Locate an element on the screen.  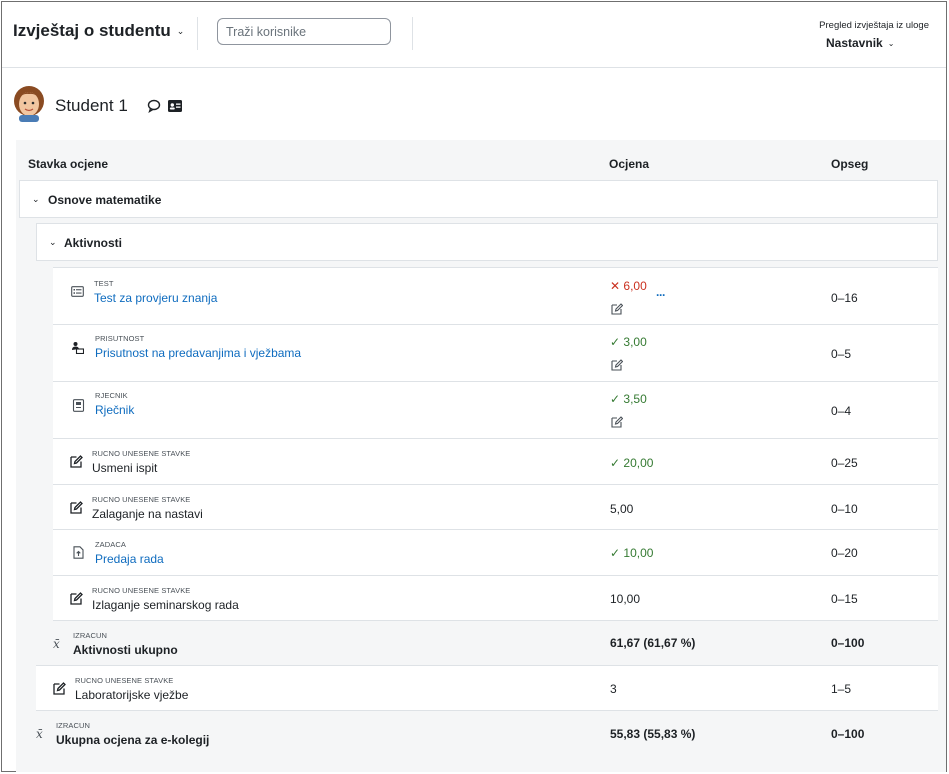
grade-value: ✓ 3,50 is located at coordinates (628, 399).